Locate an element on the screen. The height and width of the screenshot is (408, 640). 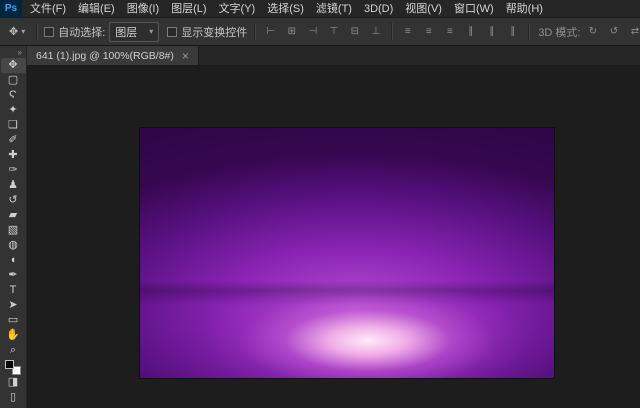
eyedropper-tool: ✐ is located at coordinates (13, 140).